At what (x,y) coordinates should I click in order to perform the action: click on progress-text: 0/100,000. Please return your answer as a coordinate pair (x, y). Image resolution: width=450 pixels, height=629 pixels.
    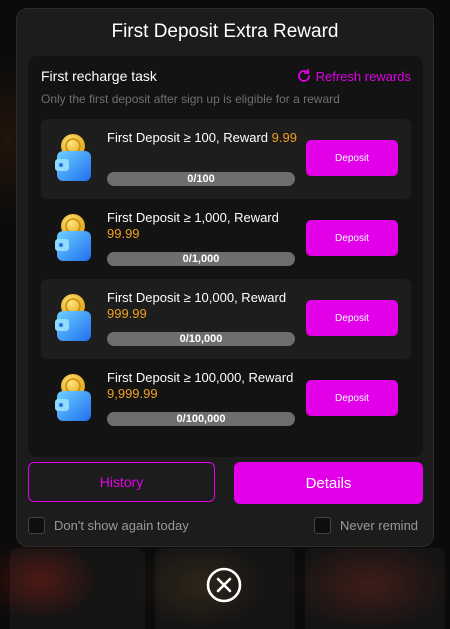
    Looking at the image, I should click on (201, 419).